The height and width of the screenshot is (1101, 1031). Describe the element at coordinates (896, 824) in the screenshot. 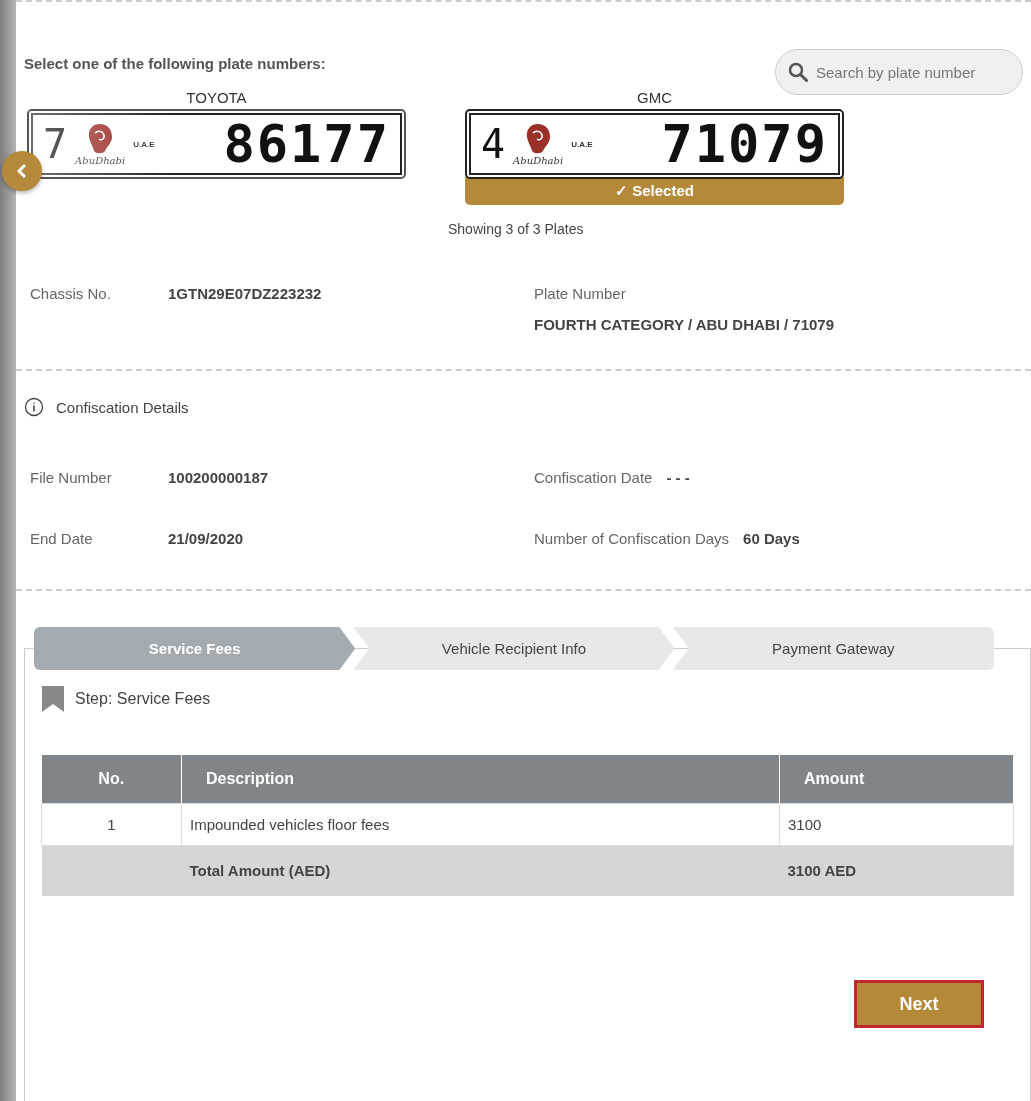

I see `table-cell: 3100` at that location.